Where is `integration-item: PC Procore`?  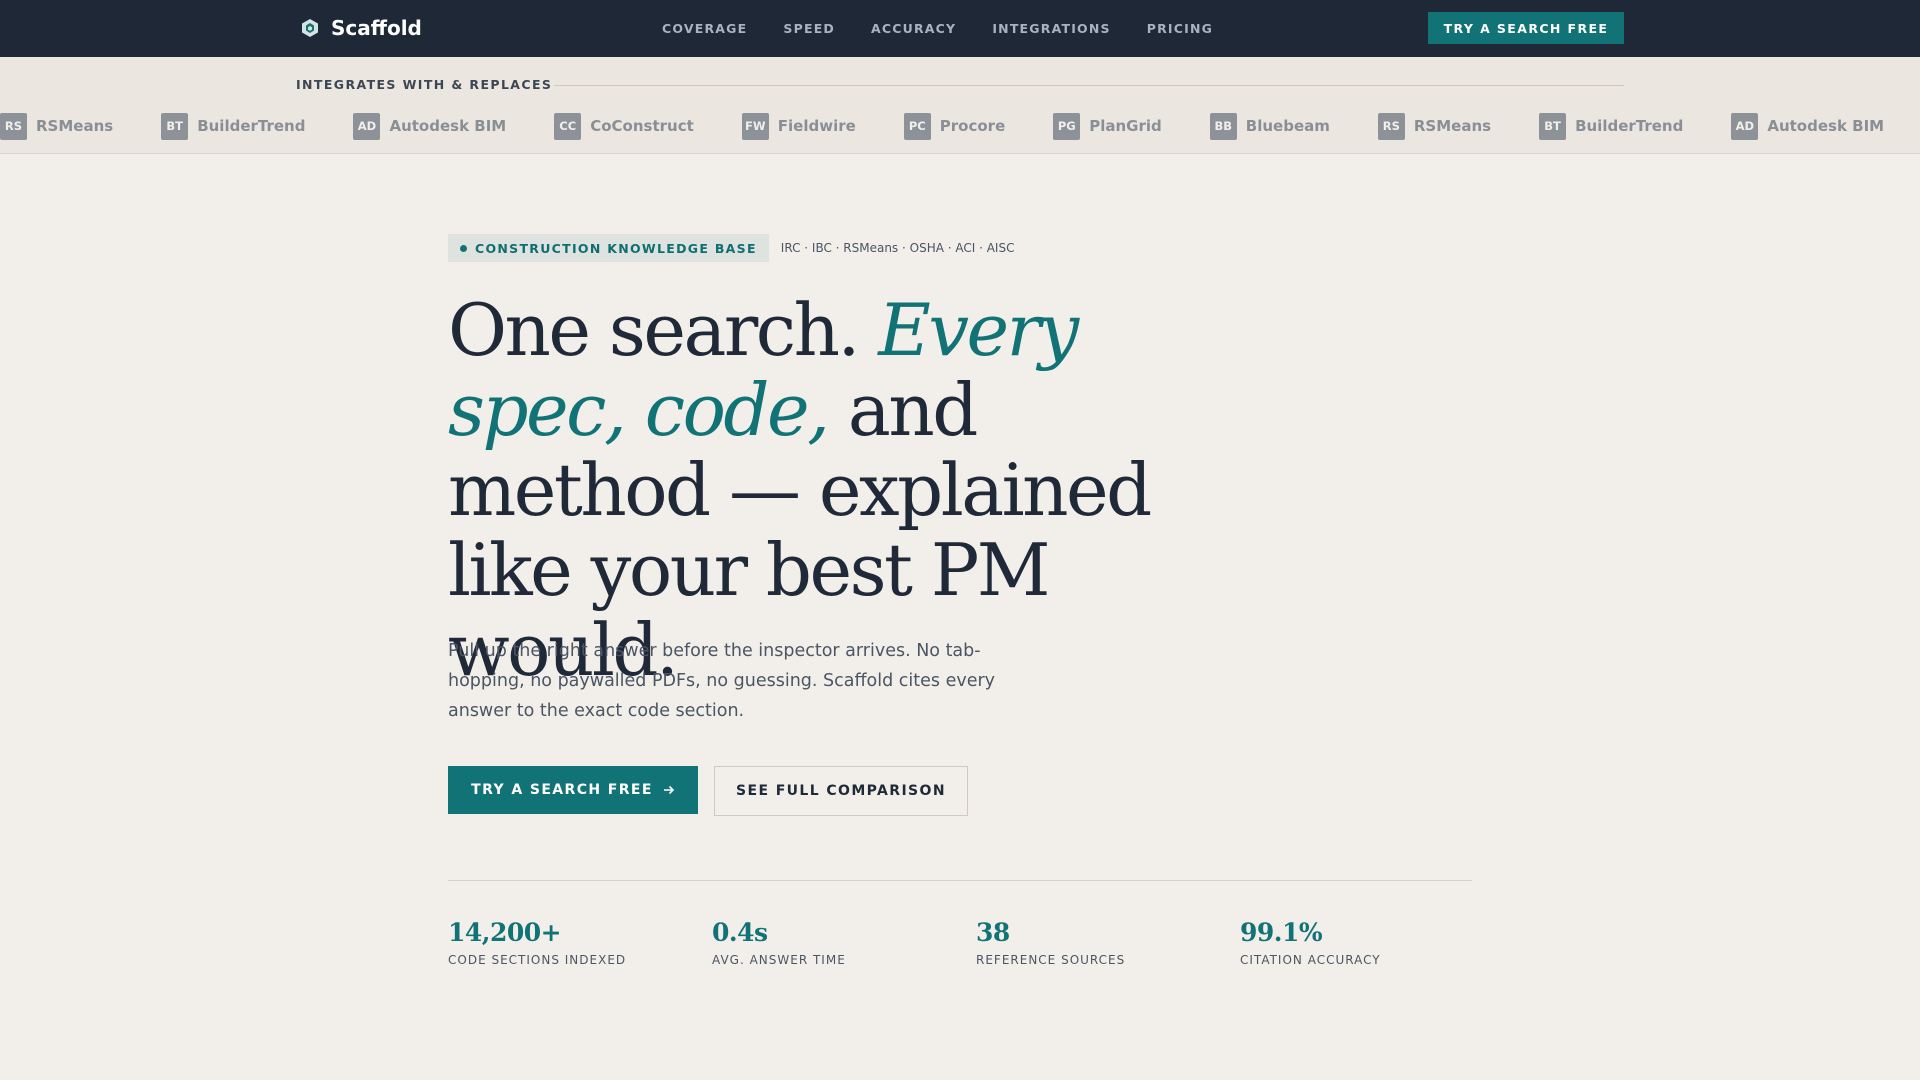 integration-item: PC Procore is located at coordinates (954, 126).